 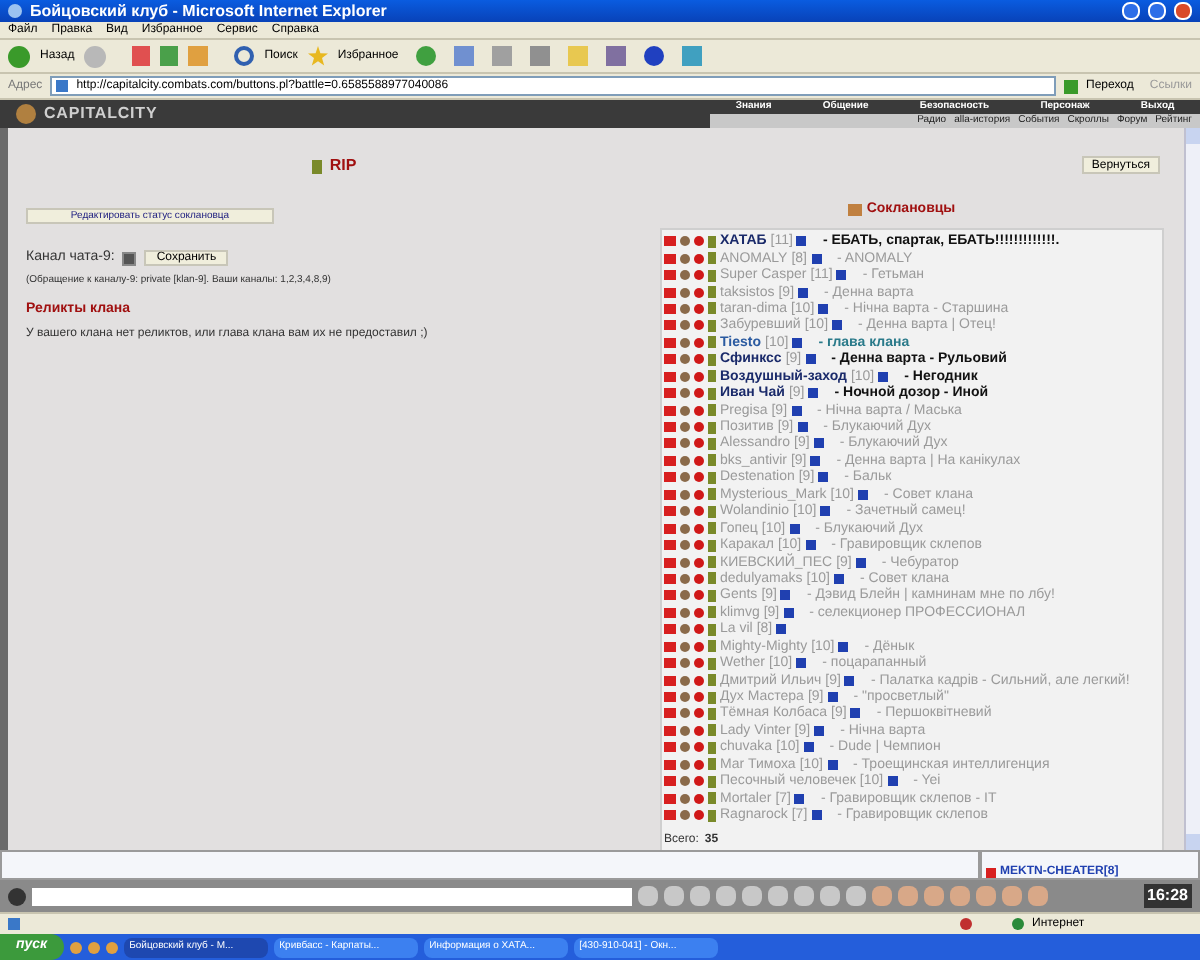 I want to click on minimize-button, so click(x=1131, y=11).